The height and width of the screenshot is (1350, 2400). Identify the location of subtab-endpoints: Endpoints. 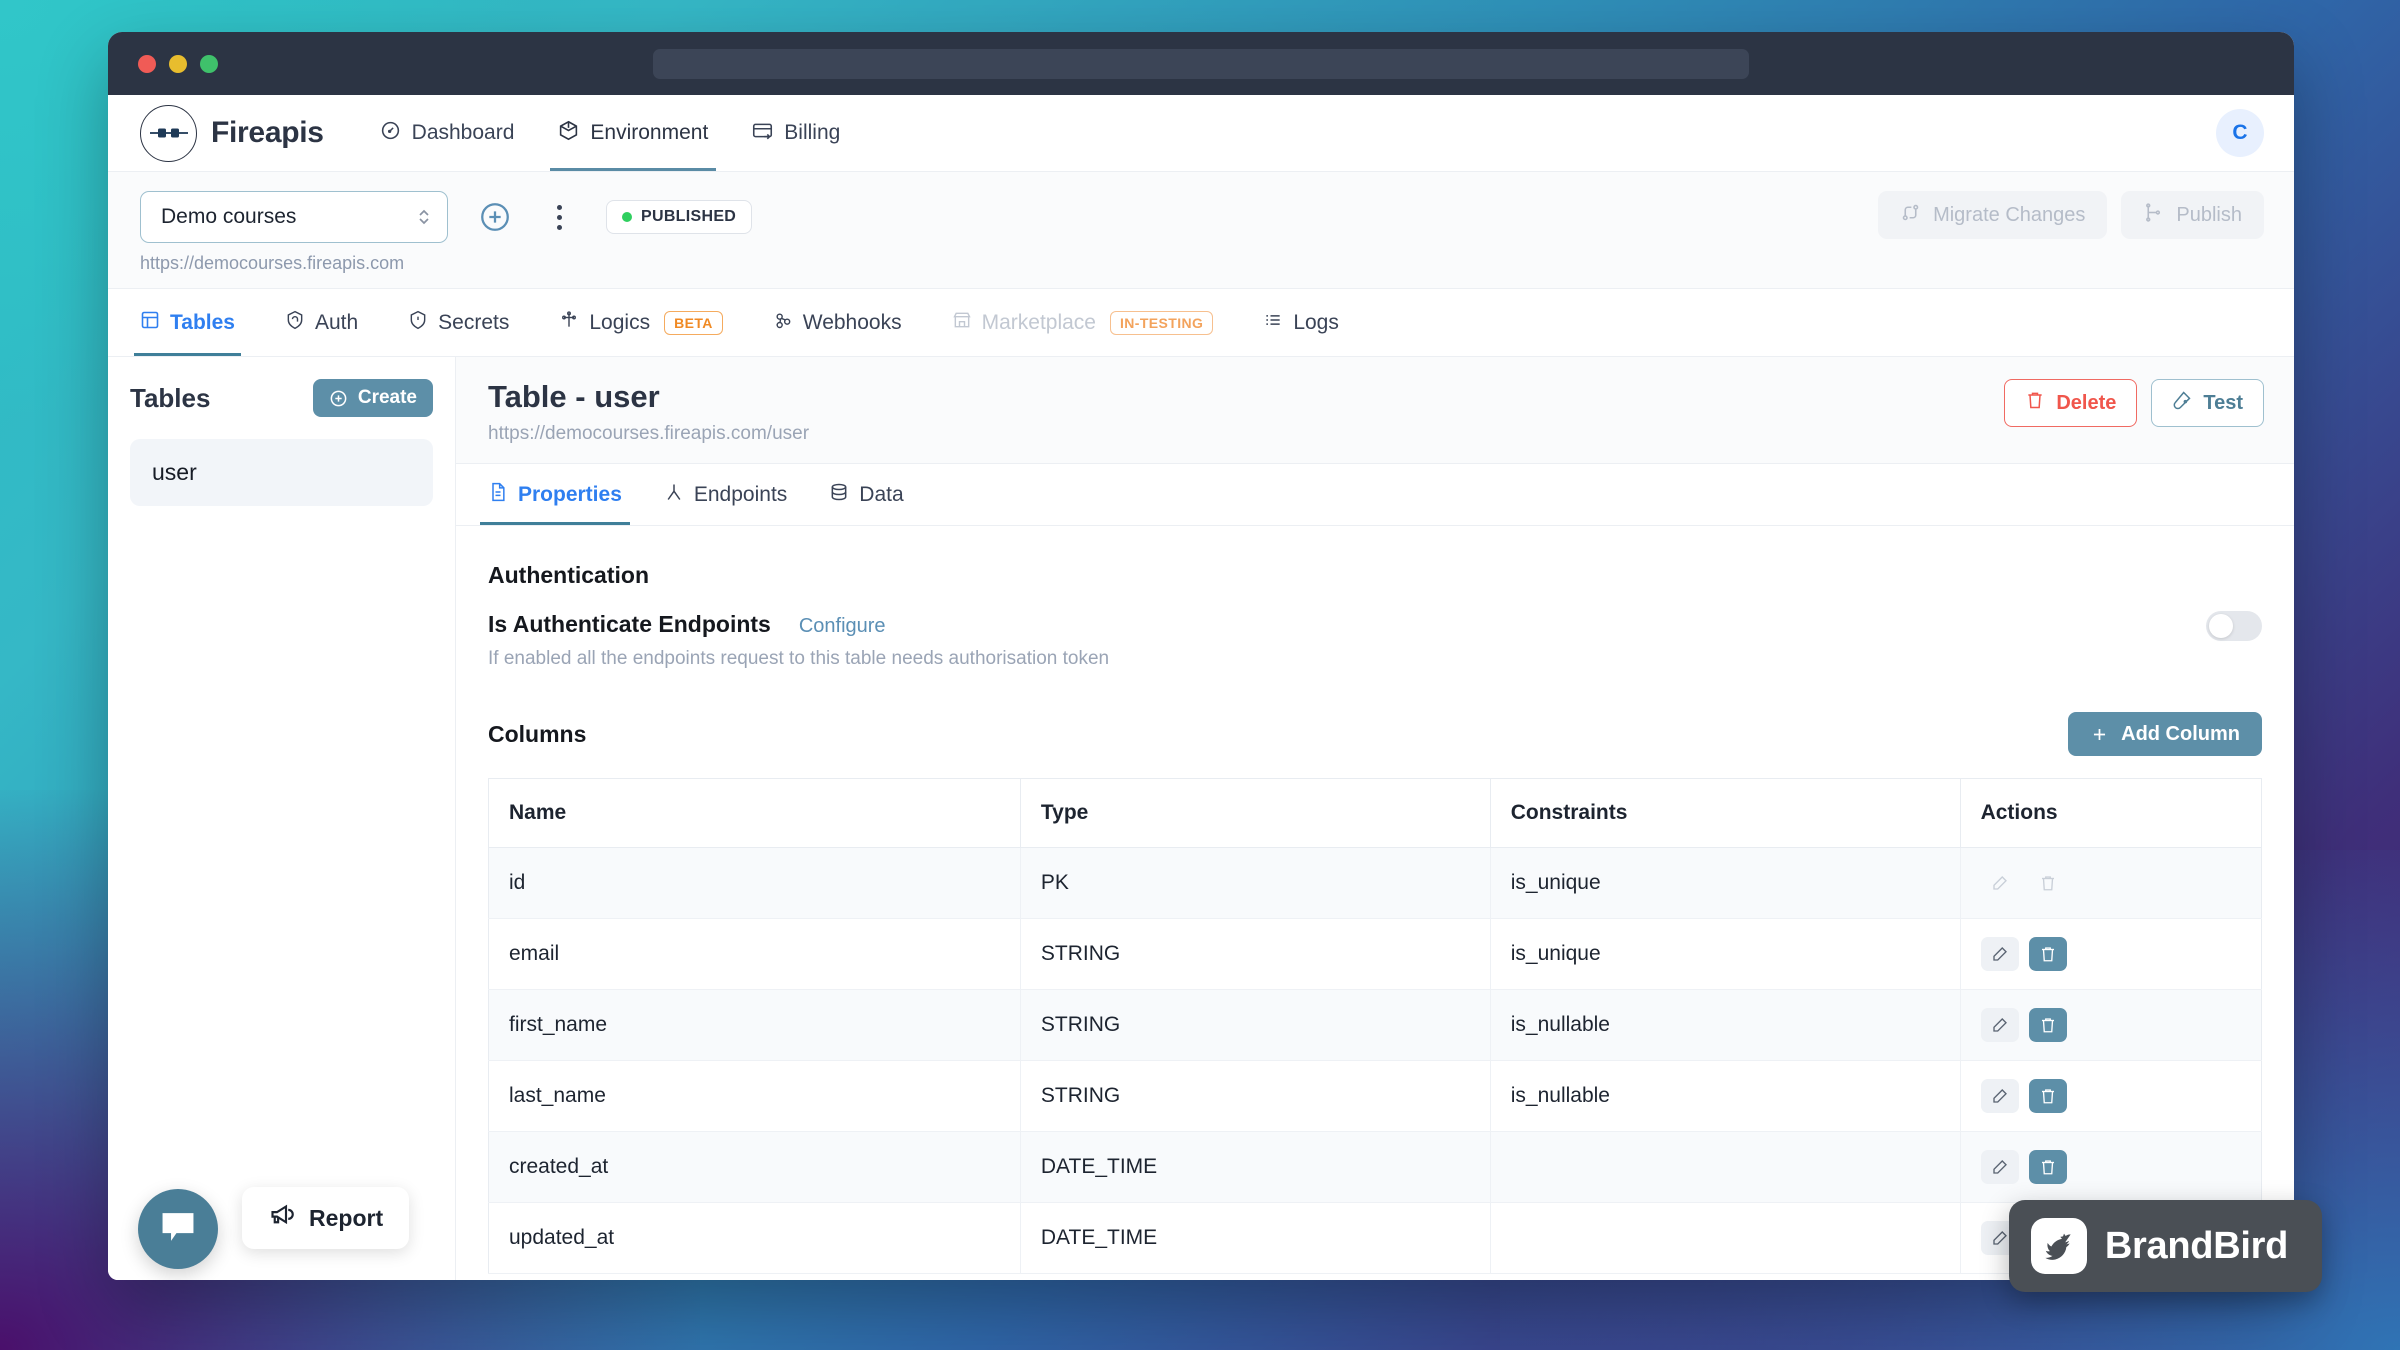
(725, 494).